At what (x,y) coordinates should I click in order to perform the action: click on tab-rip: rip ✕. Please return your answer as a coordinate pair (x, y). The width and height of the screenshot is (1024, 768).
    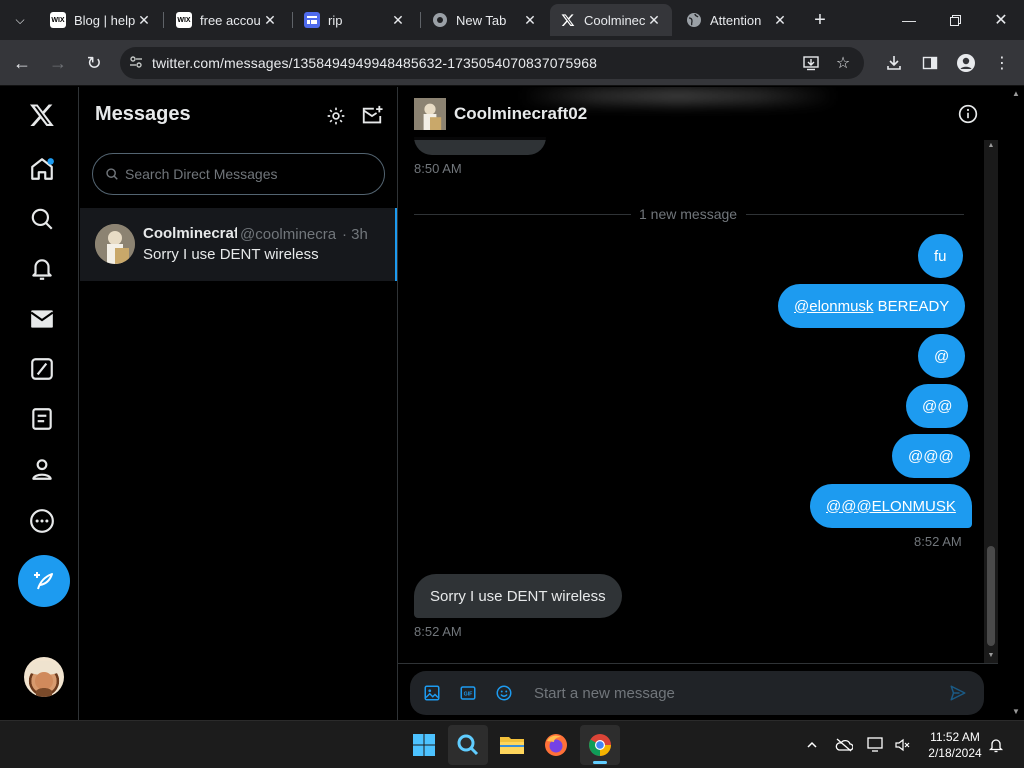
    Looking at the image, I should click on (355, 20).